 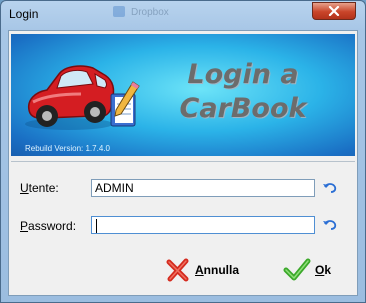 What do you see at coordinates (67, 148) in the screenshot?
I see `version-label: Rebuild Version: 1.7.4.0` at bounding box center [67, 148].